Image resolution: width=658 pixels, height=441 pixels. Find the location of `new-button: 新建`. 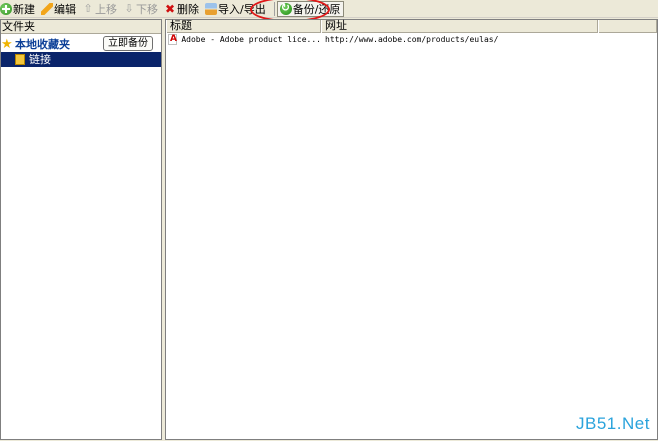

new-button: 新建 is located at coordinates (19, 9).